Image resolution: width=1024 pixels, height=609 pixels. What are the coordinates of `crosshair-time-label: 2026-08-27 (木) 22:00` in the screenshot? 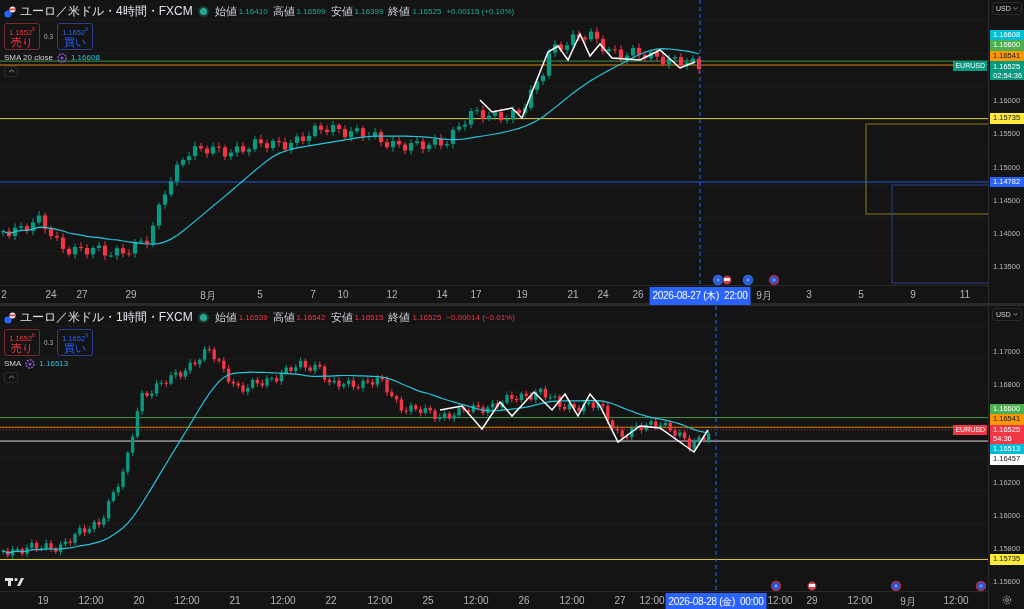 It's located at (700, 296).